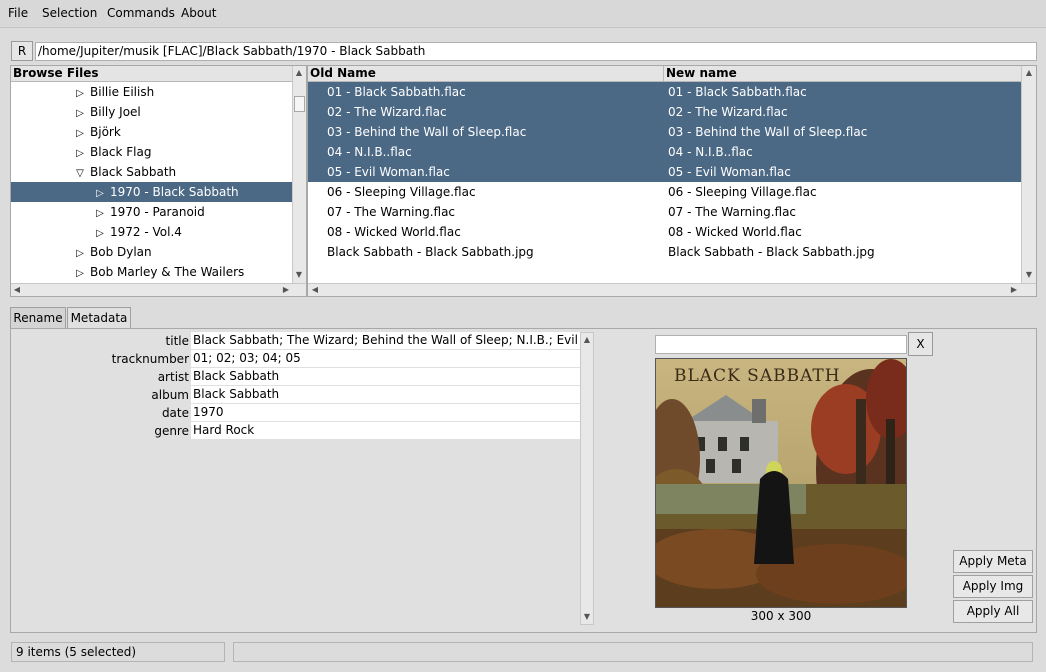 The height and width of the screenshot is (672, 1046). What do you see at coordinates (781, 344) in the screenshot?
I see `image-url-input` at bounding box center [781, 344].